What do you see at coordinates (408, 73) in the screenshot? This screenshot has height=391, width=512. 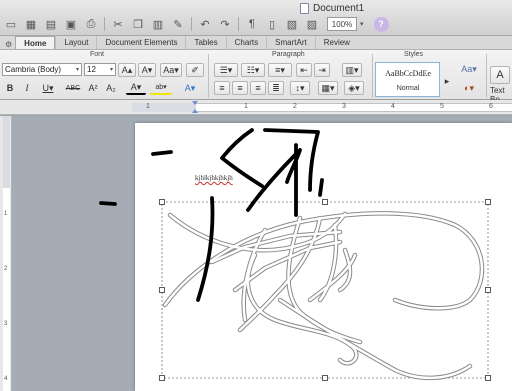 I see `style-sample: AaBbCcDdEe` at bounding box center [408, 73].